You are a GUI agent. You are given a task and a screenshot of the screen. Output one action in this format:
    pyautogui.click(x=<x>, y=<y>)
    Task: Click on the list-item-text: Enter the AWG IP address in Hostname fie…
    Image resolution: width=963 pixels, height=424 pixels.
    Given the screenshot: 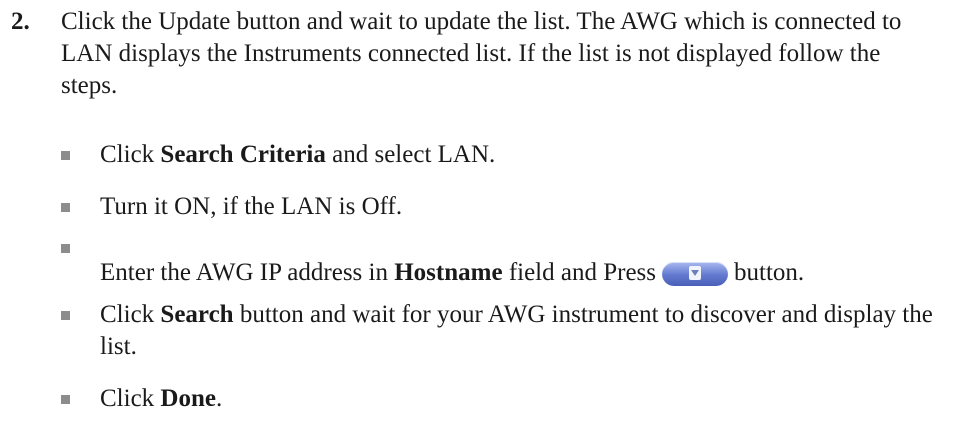 What is the action you would take?
    pyautogui.click(x=452, y=272)
    